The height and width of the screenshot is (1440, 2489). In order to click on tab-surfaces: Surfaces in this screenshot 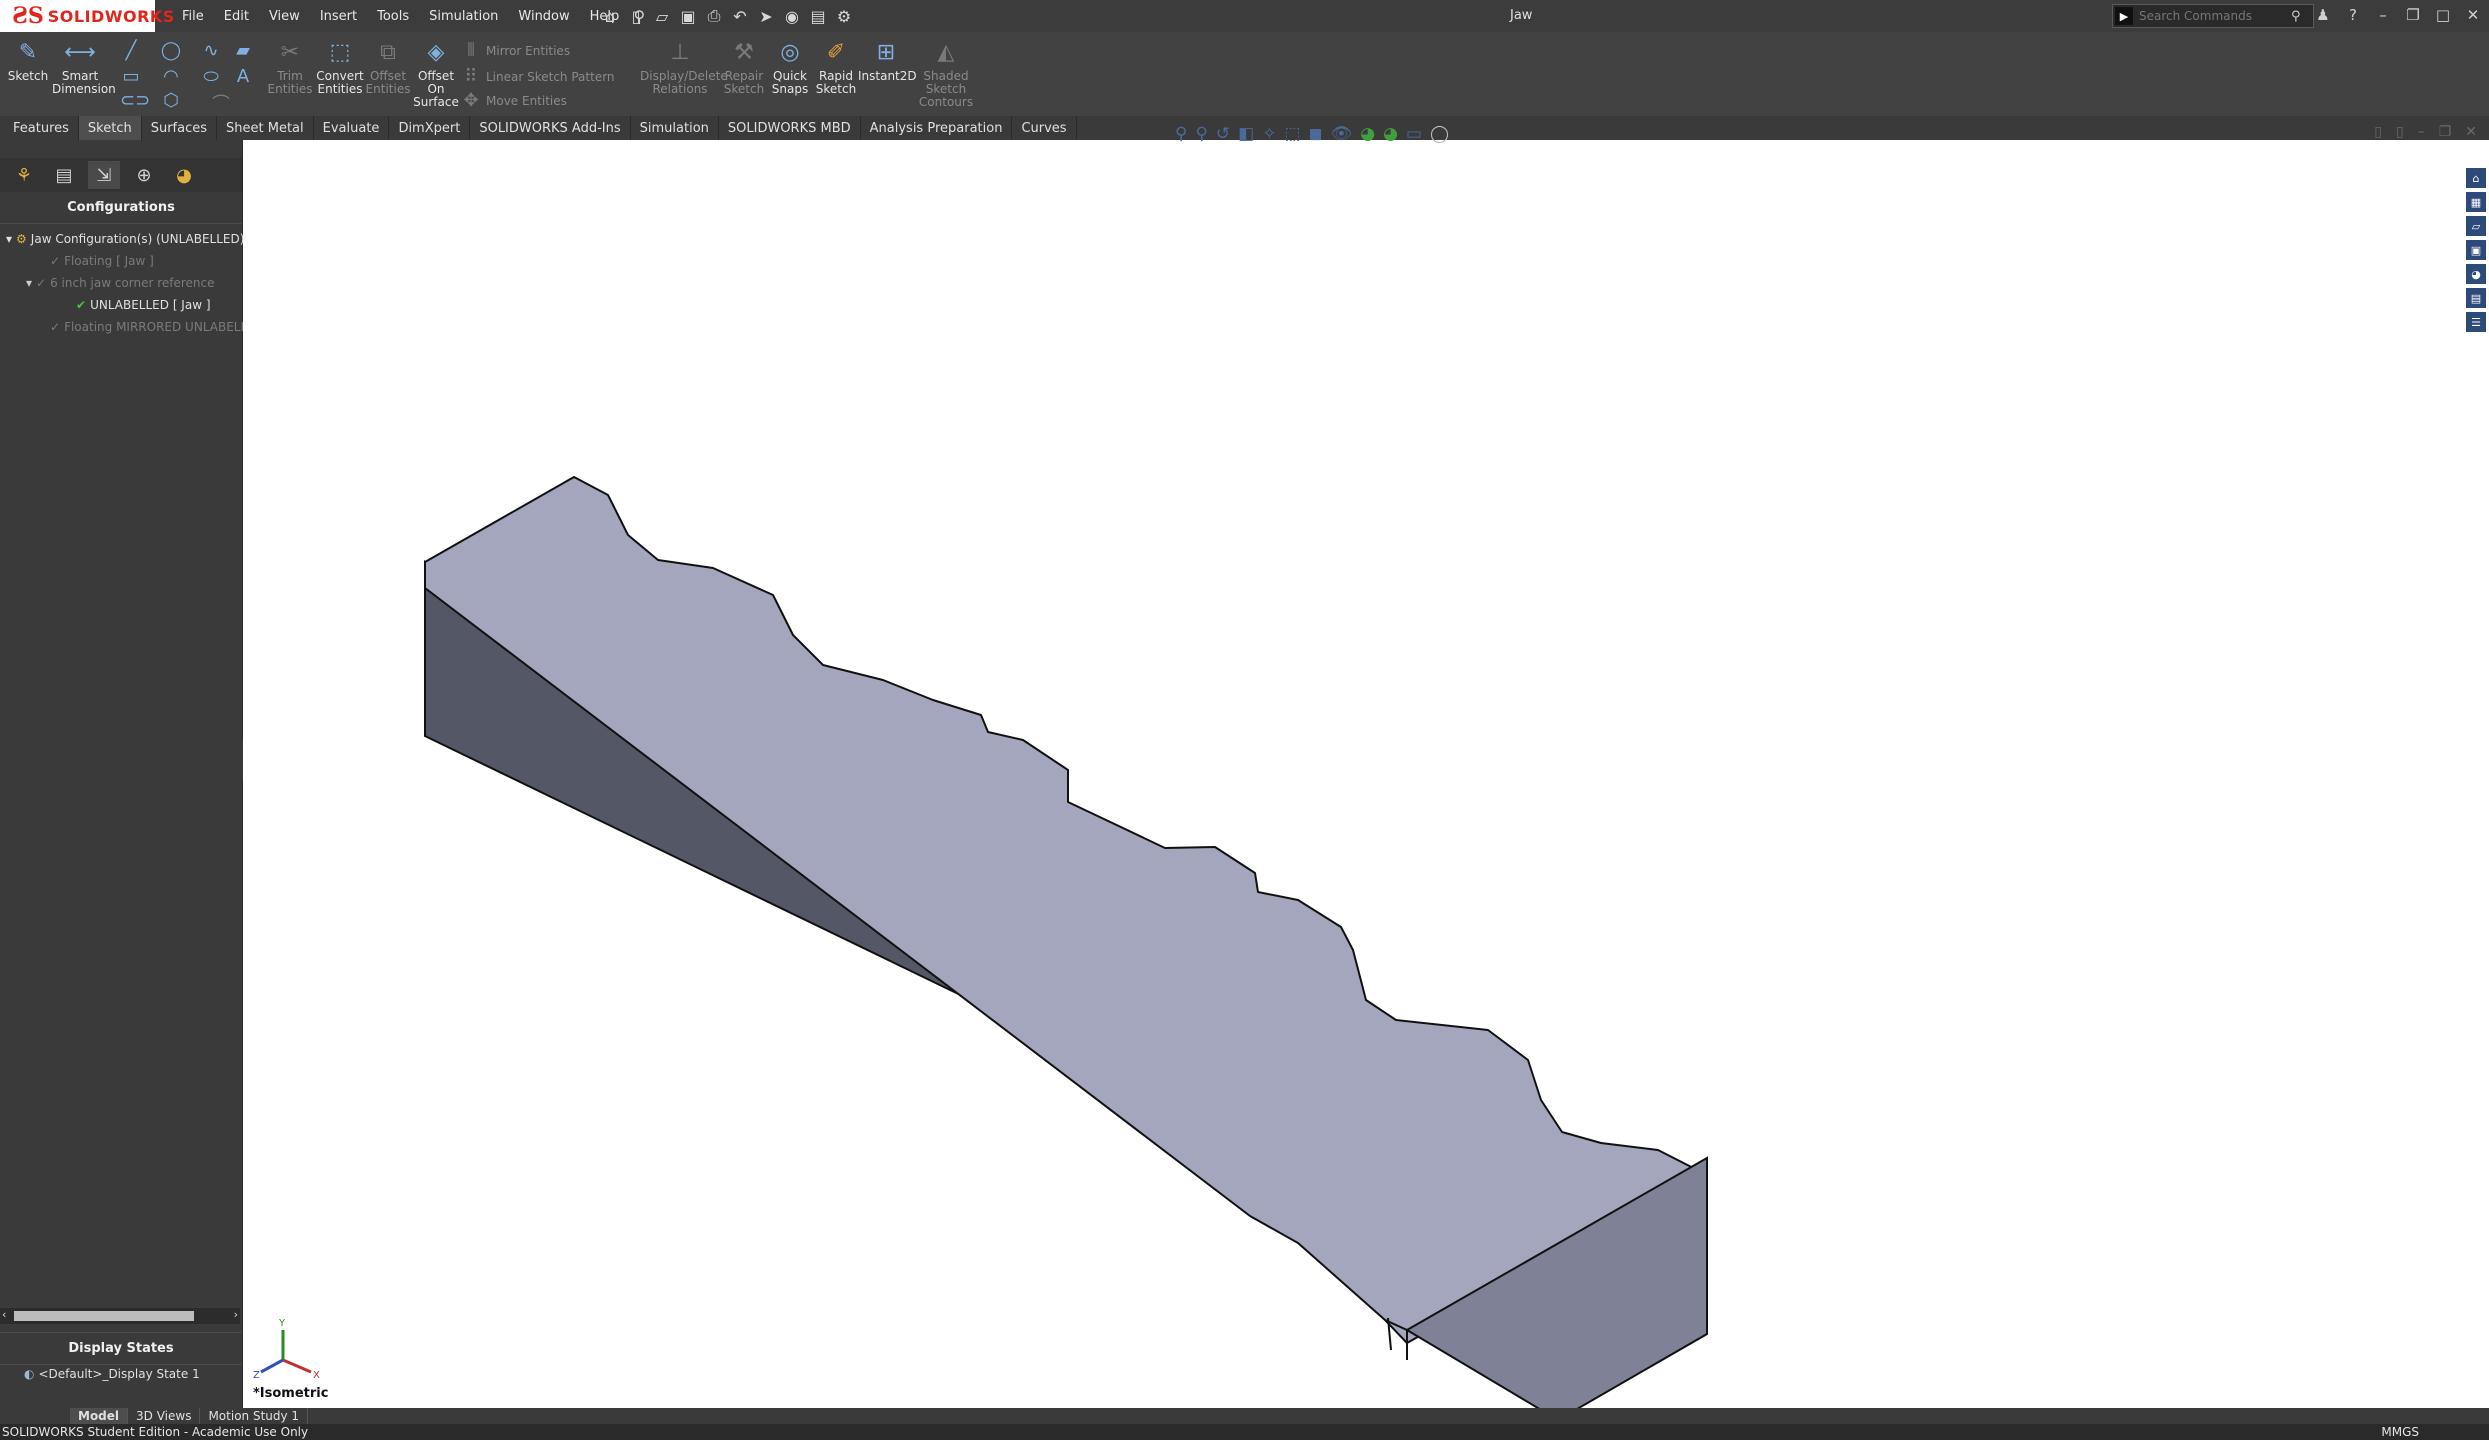, I will do `click(180, 128)`.